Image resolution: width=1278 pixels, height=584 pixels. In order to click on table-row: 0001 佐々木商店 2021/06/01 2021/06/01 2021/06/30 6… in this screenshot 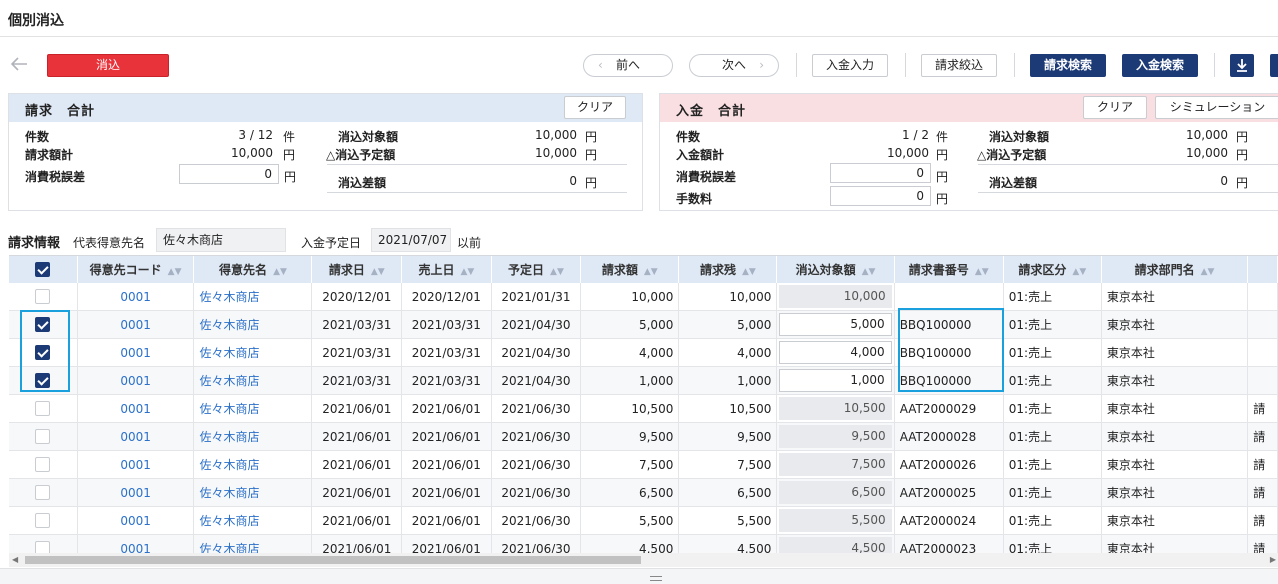, I will do `click(643, 492)`.